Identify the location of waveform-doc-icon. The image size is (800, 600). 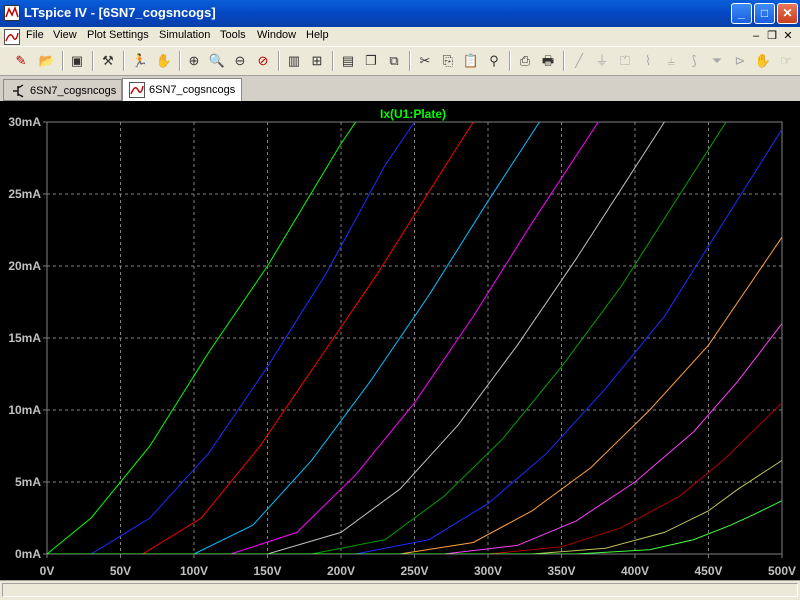
(12, 37).